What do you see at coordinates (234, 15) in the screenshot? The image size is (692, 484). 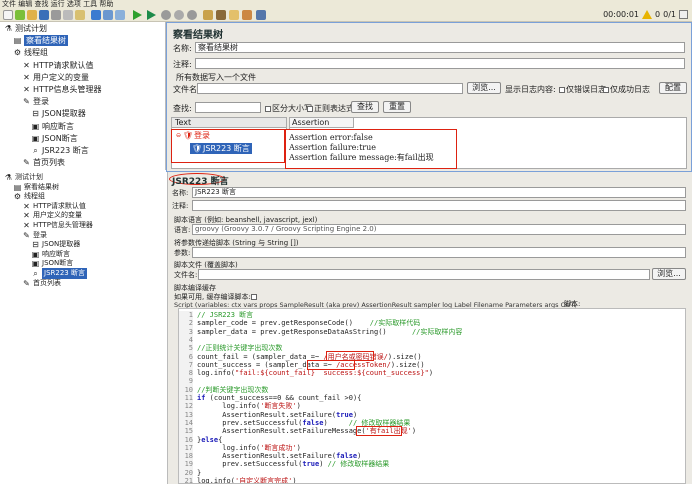 I see `function-icon` at bounding box center [234, 15].